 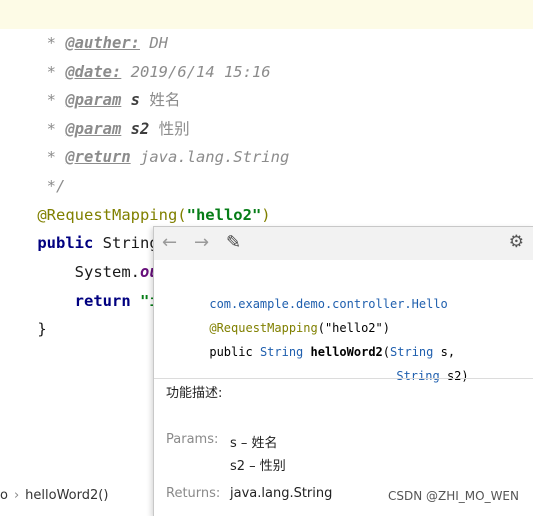 I want to click on watermark: CSDN @ZHI_MO_WEN, so click(x=453, y=496).